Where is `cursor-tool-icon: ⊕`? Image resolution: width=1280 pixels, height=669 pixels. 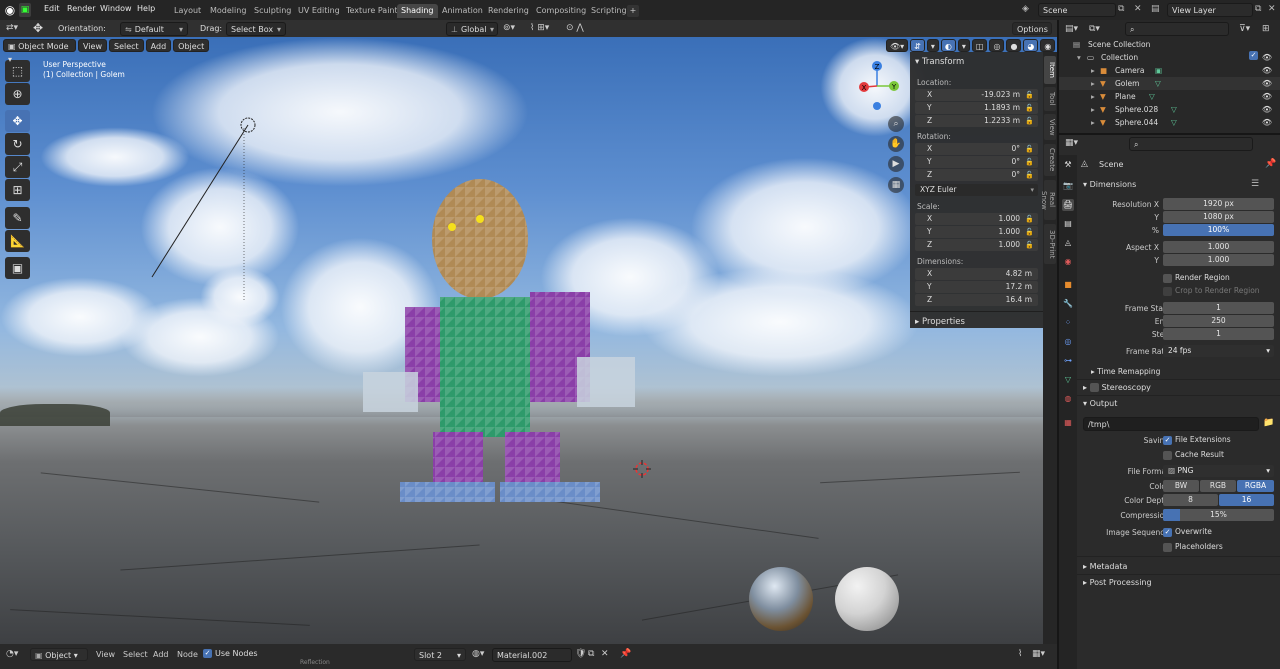
cursor-tool-icon: ⊕ is located at coordinates (17, 94).